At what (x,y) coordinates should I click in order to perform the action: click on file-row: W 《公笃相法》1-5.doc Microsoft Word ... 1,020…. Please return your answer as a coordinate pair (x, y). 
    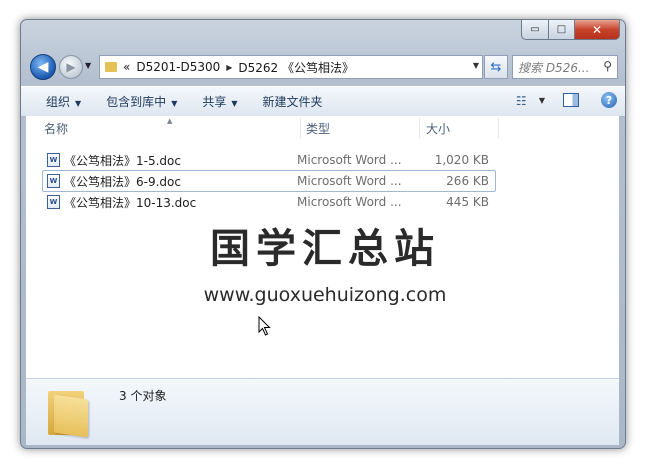
    Looking at the image, I should click on (269, 160).